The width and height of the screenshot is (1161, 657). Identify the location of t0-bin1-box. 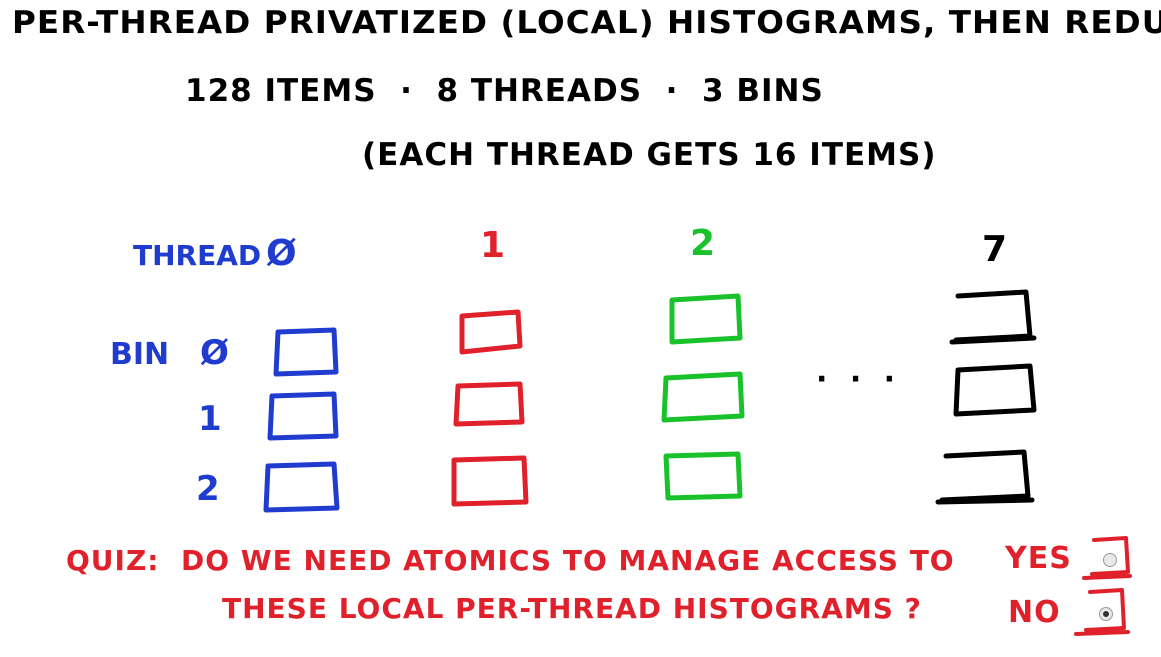
(303, 416).